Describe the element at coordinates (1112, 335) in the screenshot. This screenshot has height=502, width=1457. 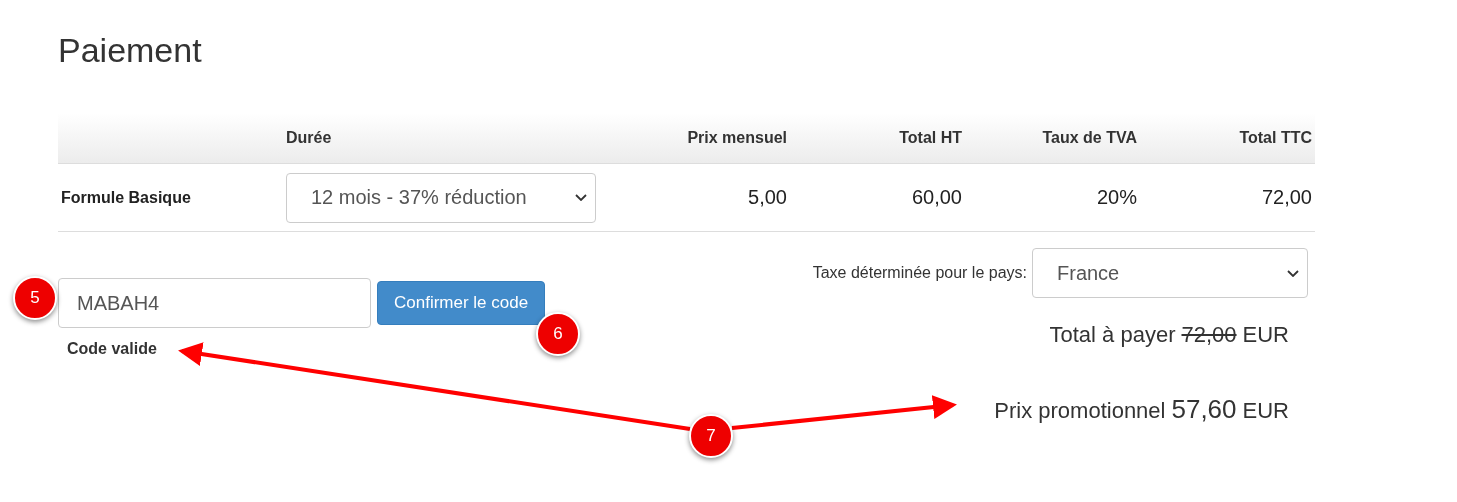
I see `total-label: Total à payer` at that location.